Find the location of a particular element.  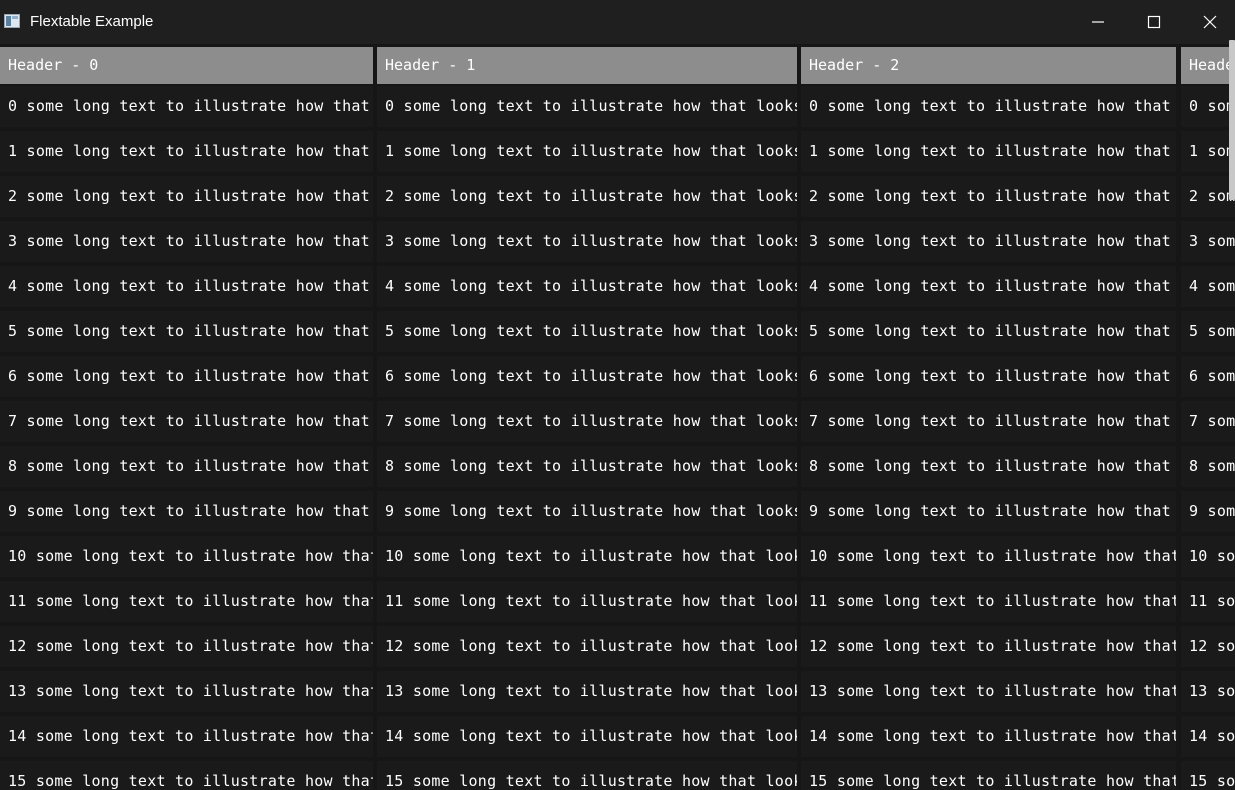

maximize-icon is located at coordinates (1154, 22).